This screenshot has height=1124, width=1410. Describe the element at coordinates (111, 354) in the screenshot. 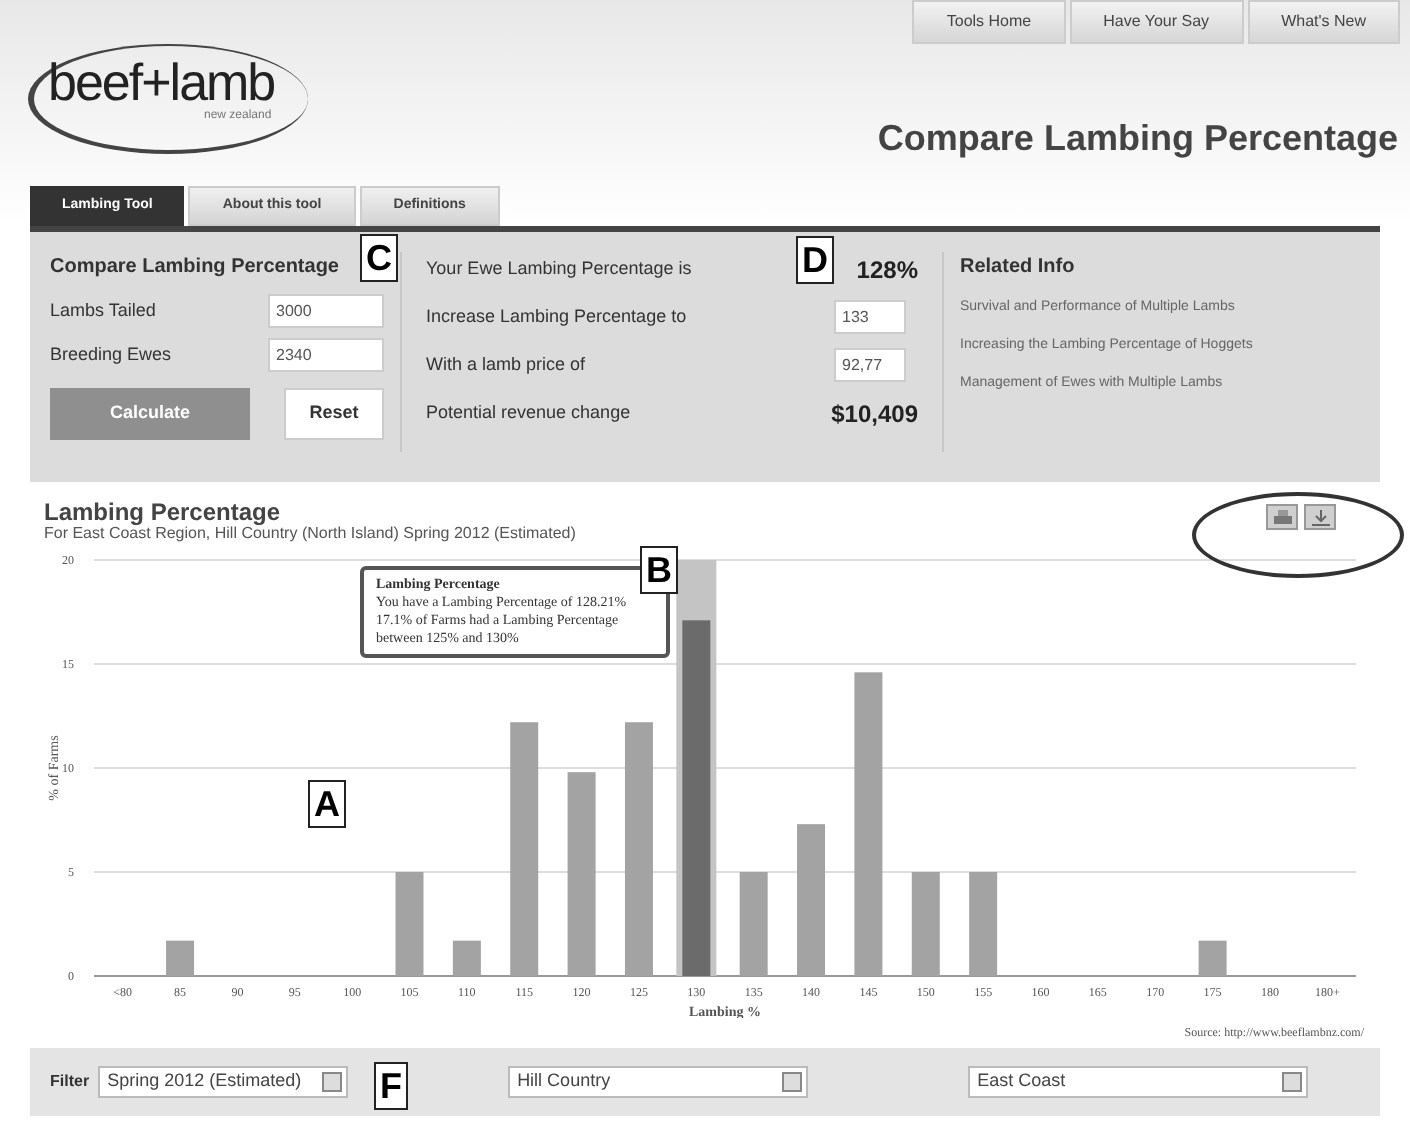

I see `field-label: Breeding Ewes` at that location.